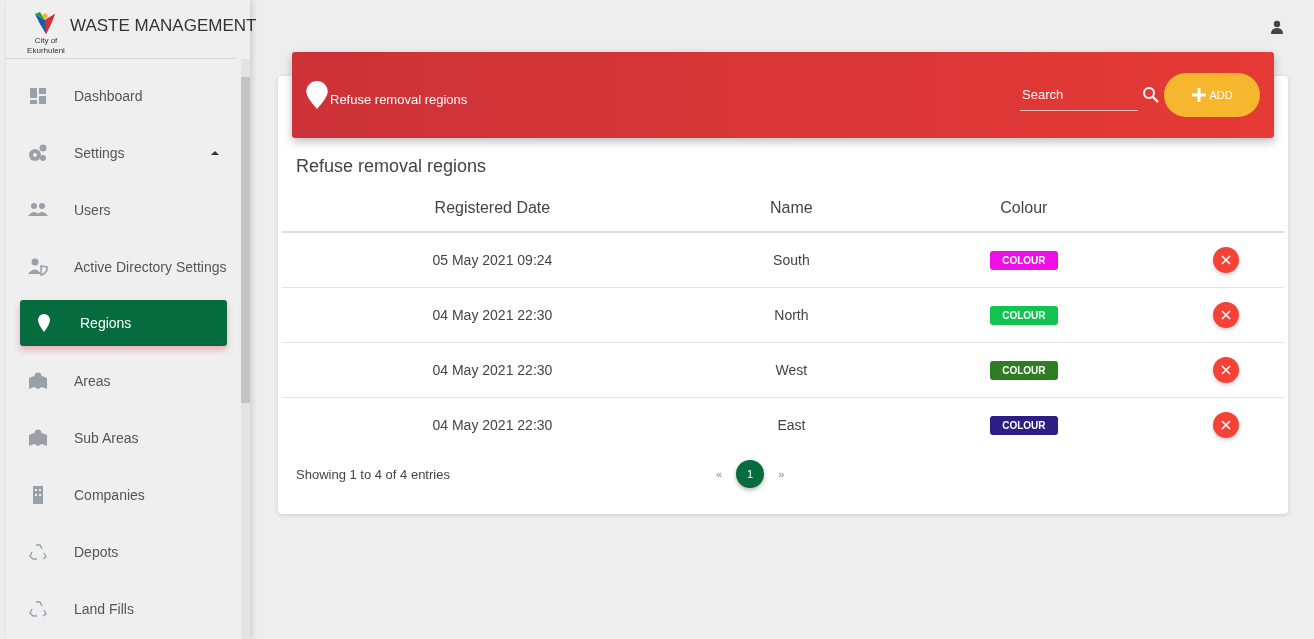  Describe the element at coordinates (163, 26) in the screenshot. I see `app-title: WASTE MANAGEMENT` at that location.